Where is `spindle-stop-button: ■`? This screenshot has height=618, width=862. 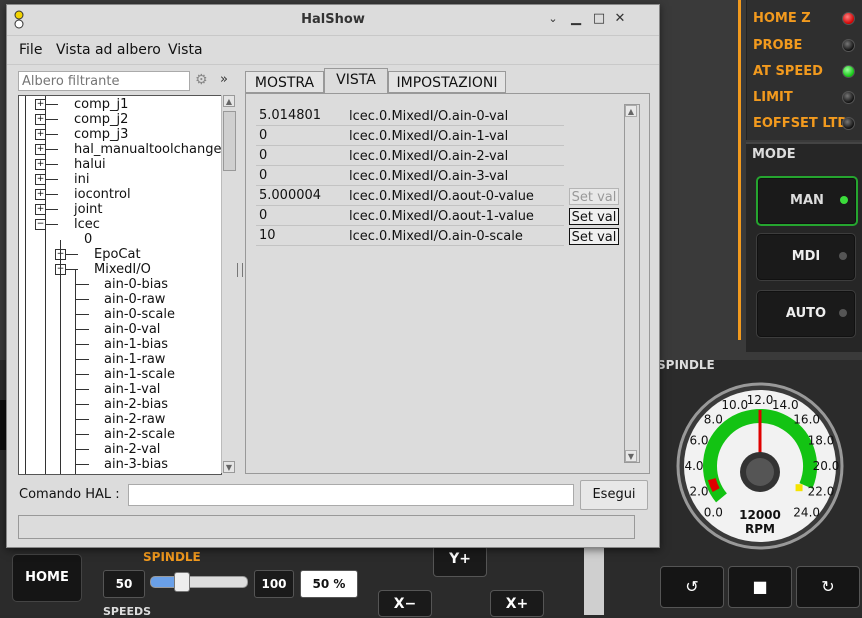
spindle-stop-button: ■ is located at coordinates (760, 587).